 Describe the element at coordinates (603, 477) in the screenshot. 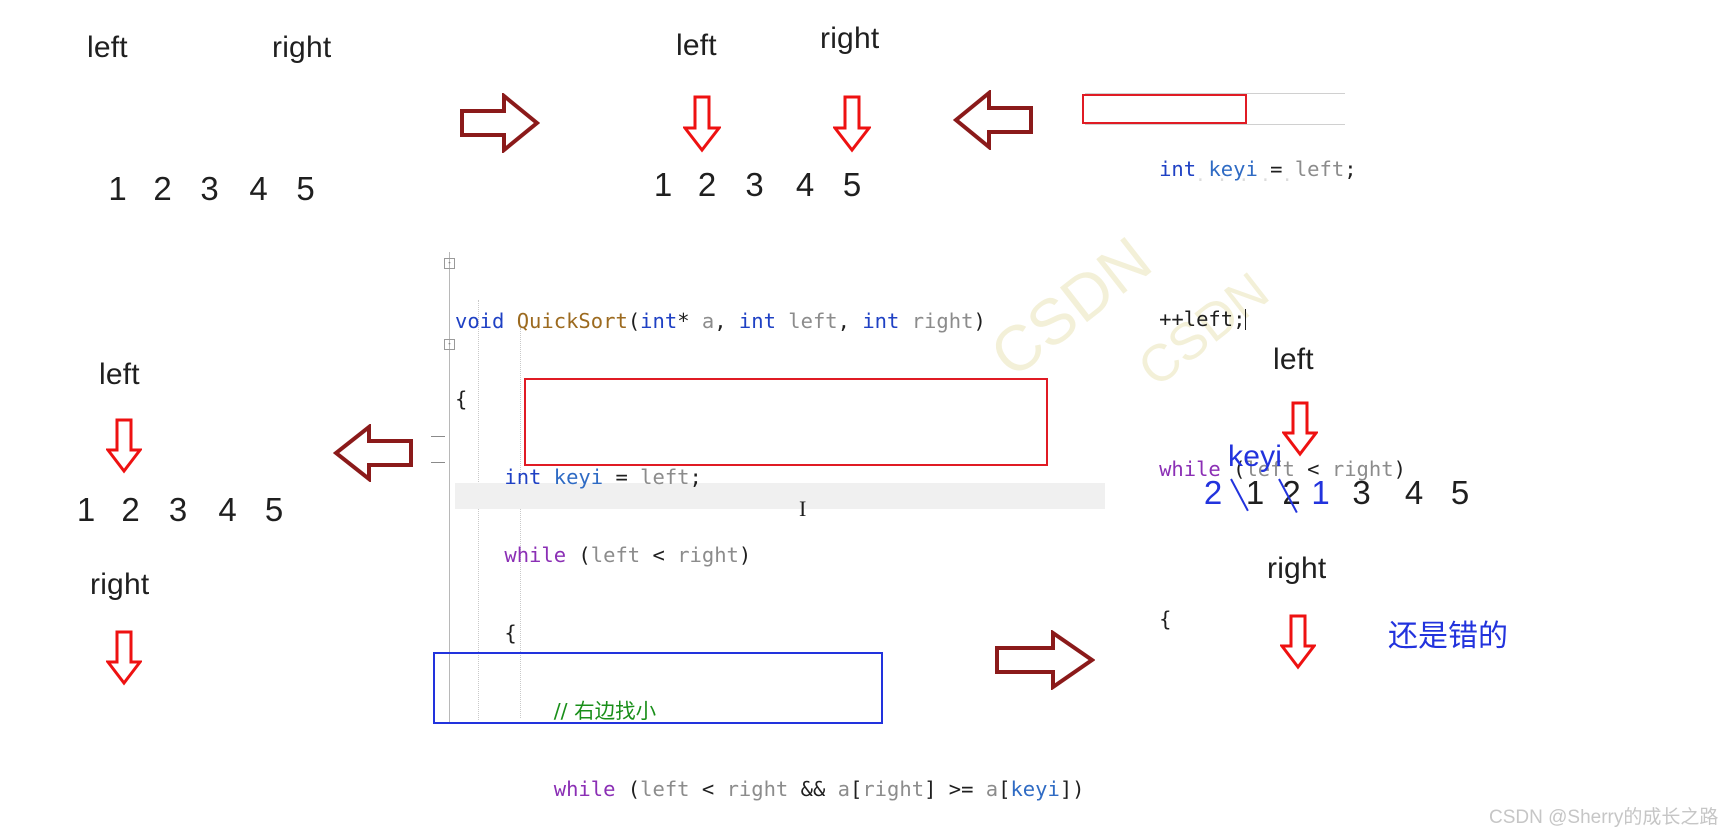

I see `code-line: int keyi = left;` at that location.